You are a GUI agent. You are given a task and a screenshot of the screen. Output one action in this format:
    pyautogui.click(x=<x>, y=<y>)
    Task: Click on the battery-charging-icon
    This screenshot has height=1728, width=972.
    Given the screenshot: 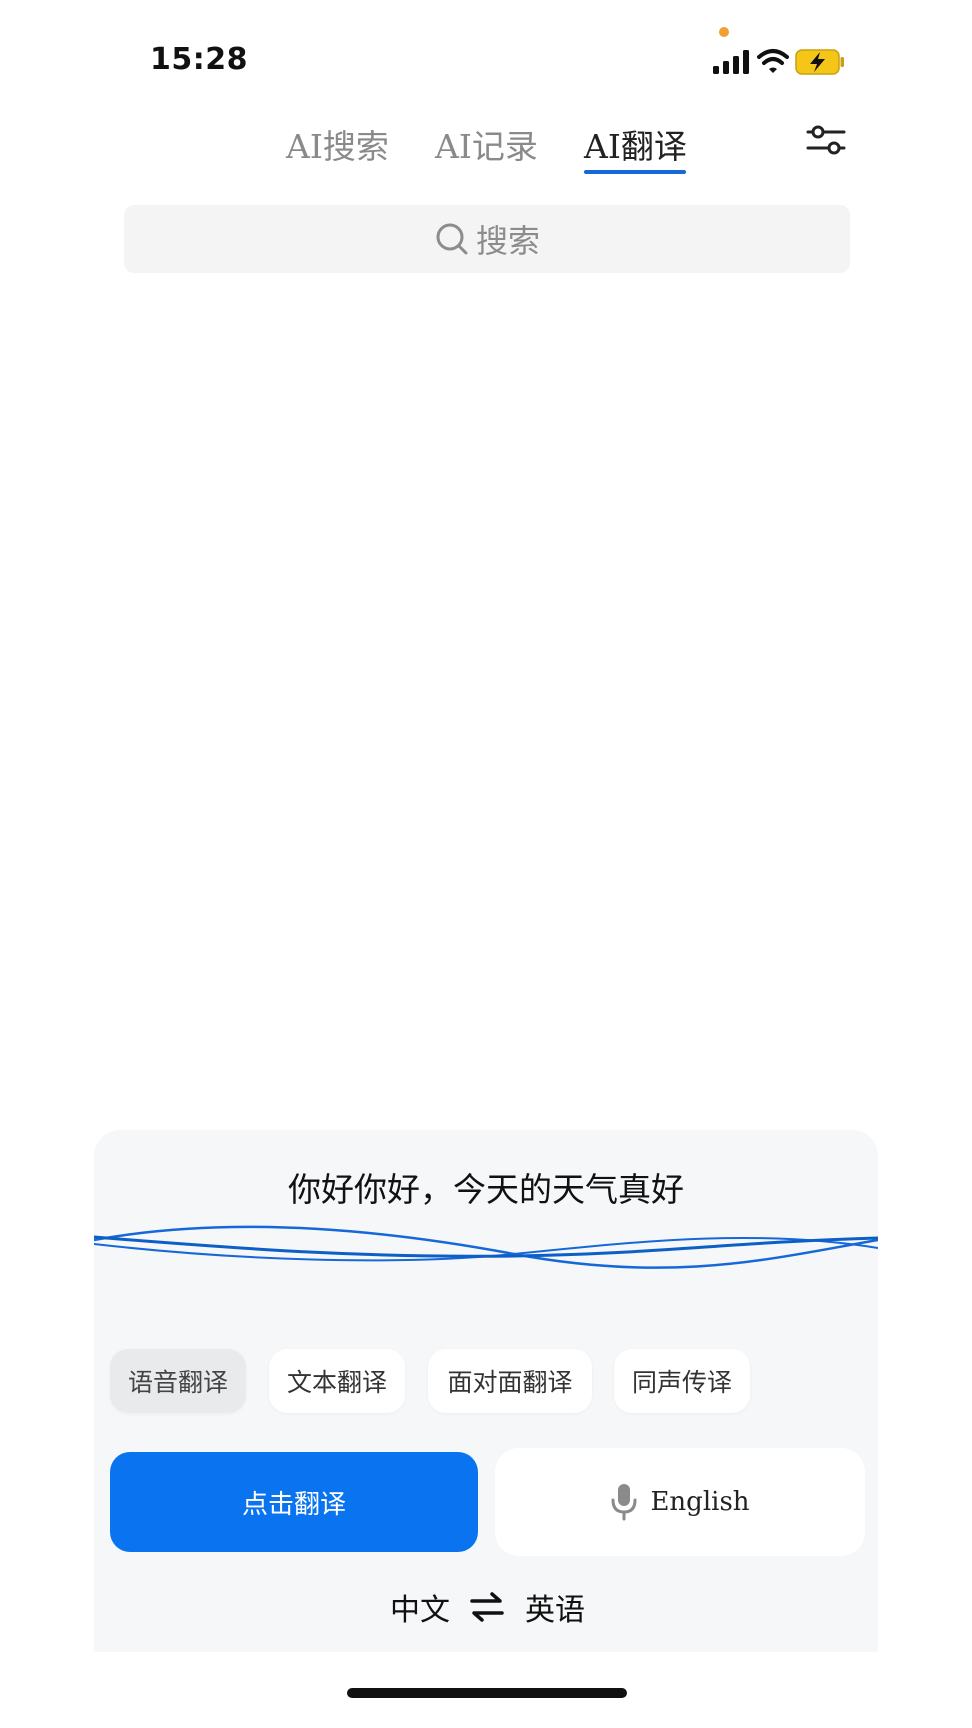 What is the action you would take?
    pyautogui.click(x=819, y=62)
    